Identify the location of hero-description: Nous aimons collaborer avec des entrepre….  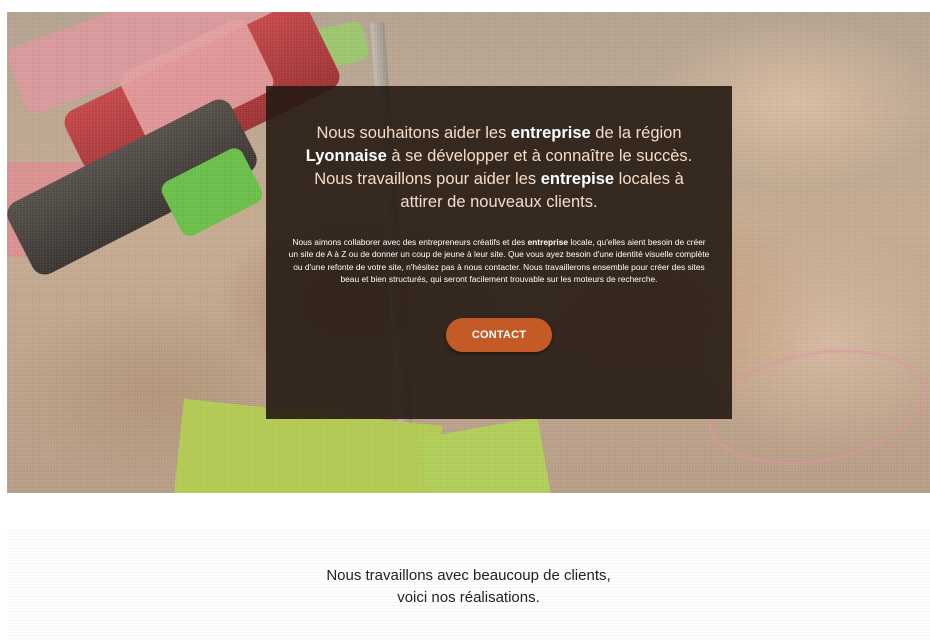
(499, 260).